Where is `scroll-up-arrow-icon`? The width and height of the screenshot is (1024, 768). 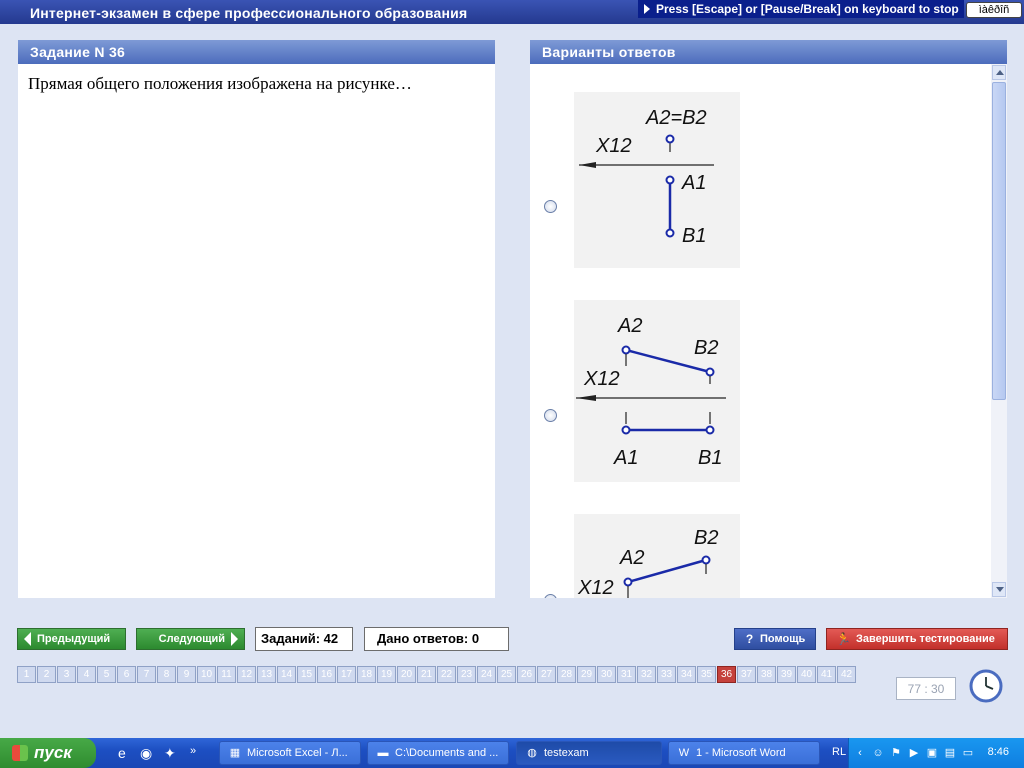 scroll-up-arrow-icon is located at coordinates (999, 72).